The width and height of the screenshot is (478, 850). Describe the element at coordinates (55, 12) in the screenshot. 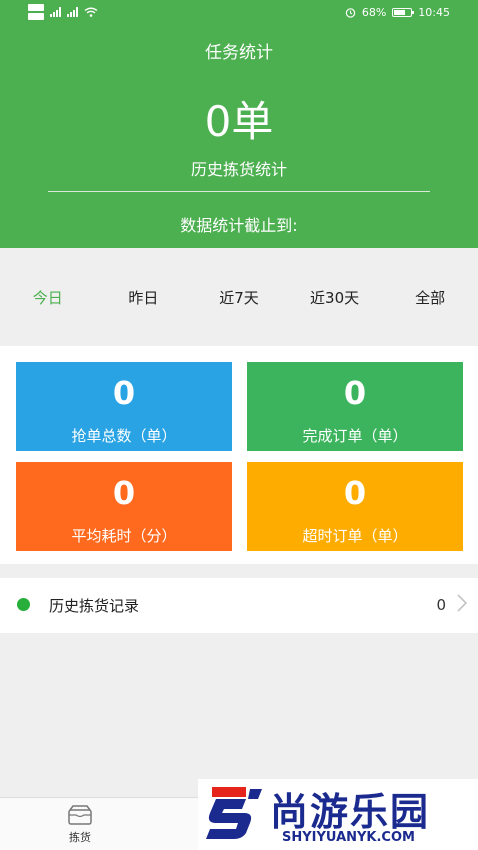

I see `signal-icon` at that location.